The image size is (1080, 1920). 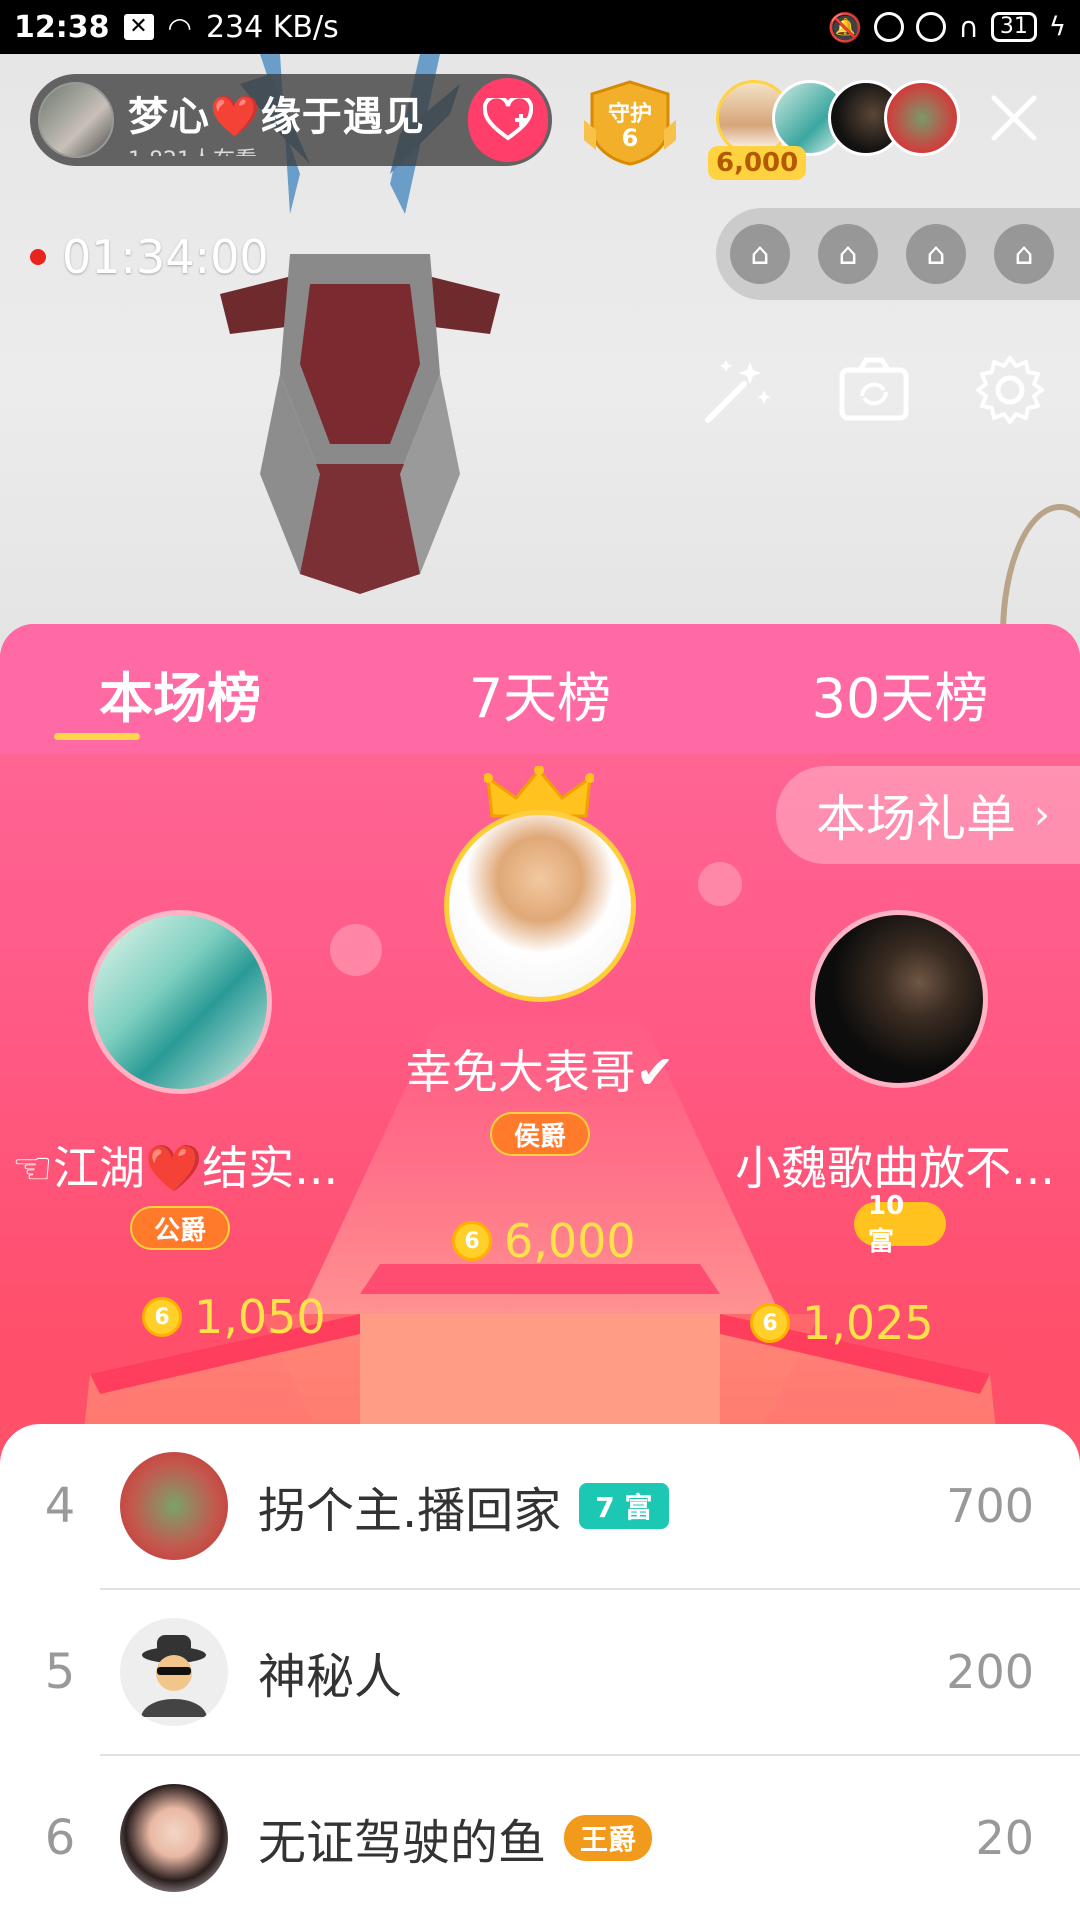 What do you see at coordinates (1014, 118) in the screenshot?
I see `close-icon` at bounding box center [1014, 118].